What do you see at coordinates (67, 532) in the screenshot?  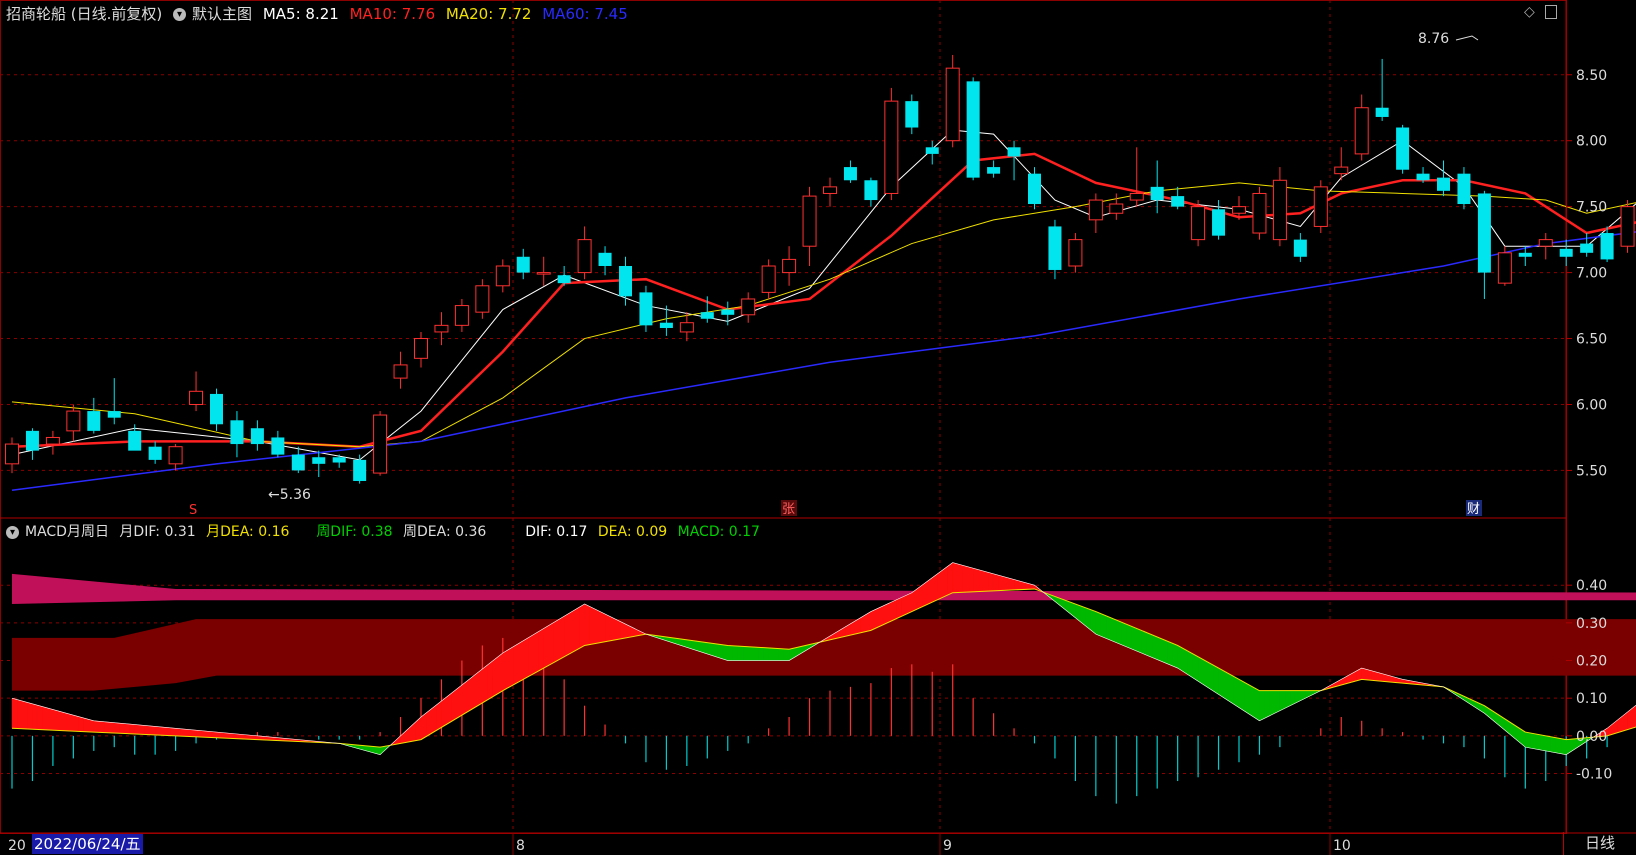 I see `macd-indicator-label: MACD月周日` at bounding box center [67, 532].